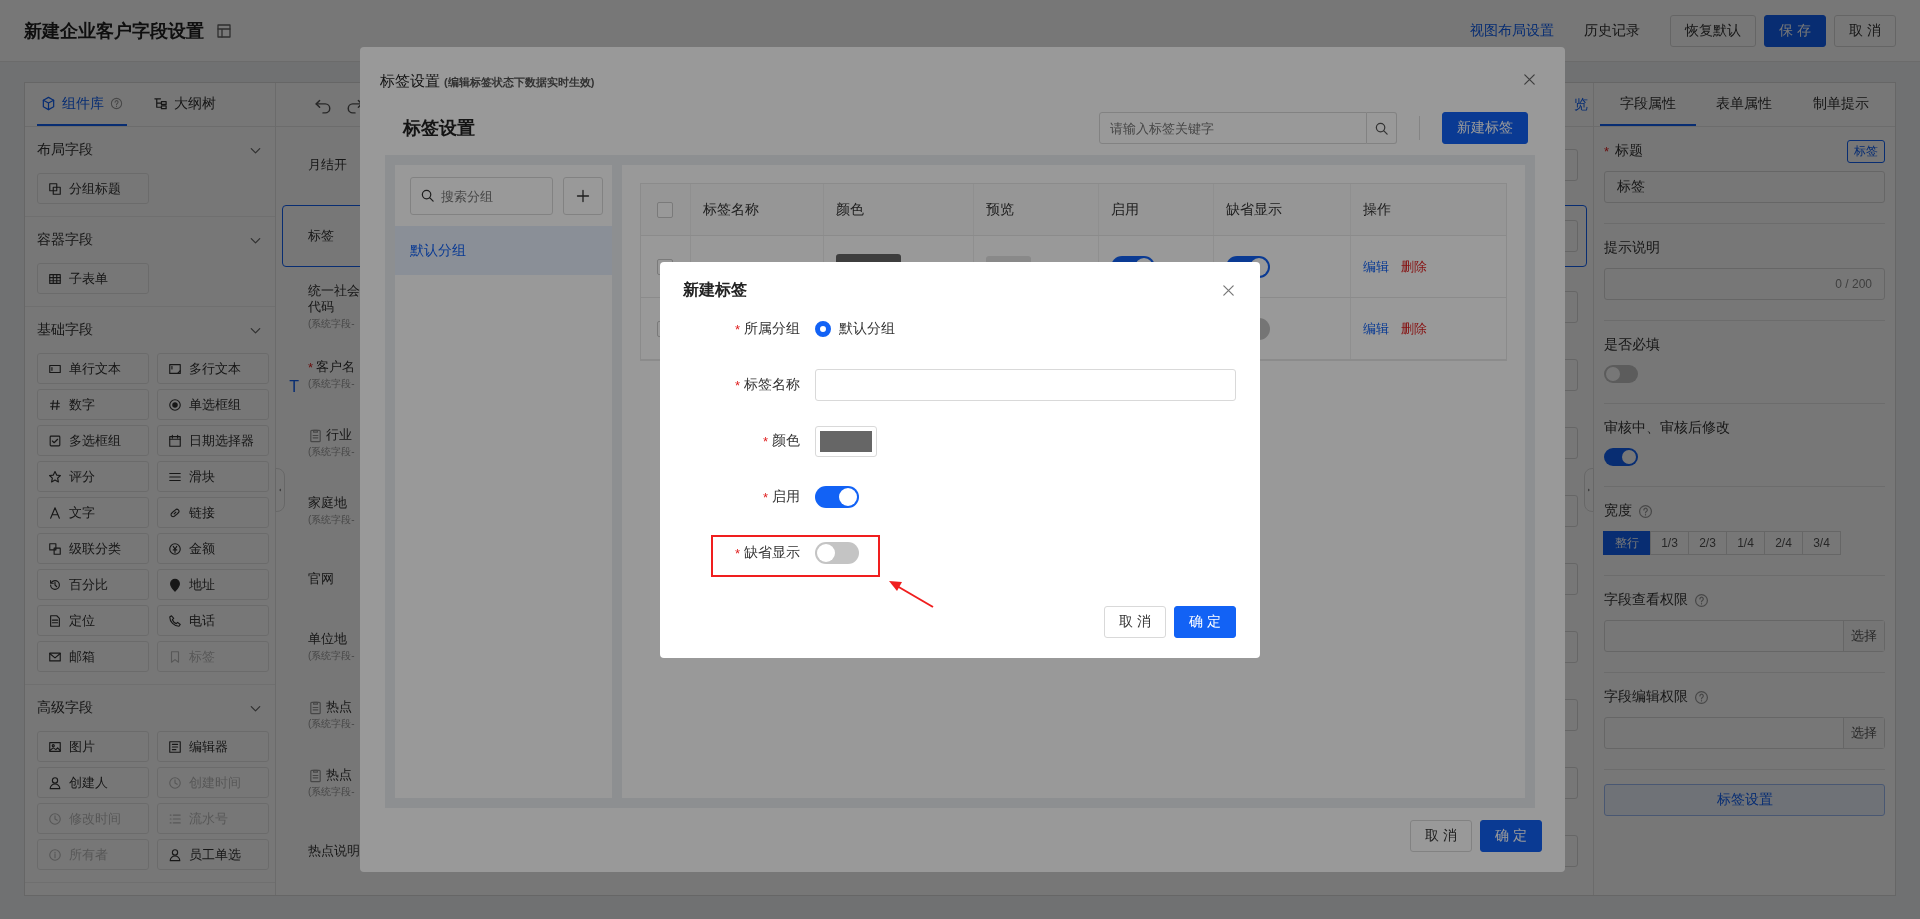 This screenshot has width=1920, height=919. I want to click on component-item: 数字, so click(93, 404).